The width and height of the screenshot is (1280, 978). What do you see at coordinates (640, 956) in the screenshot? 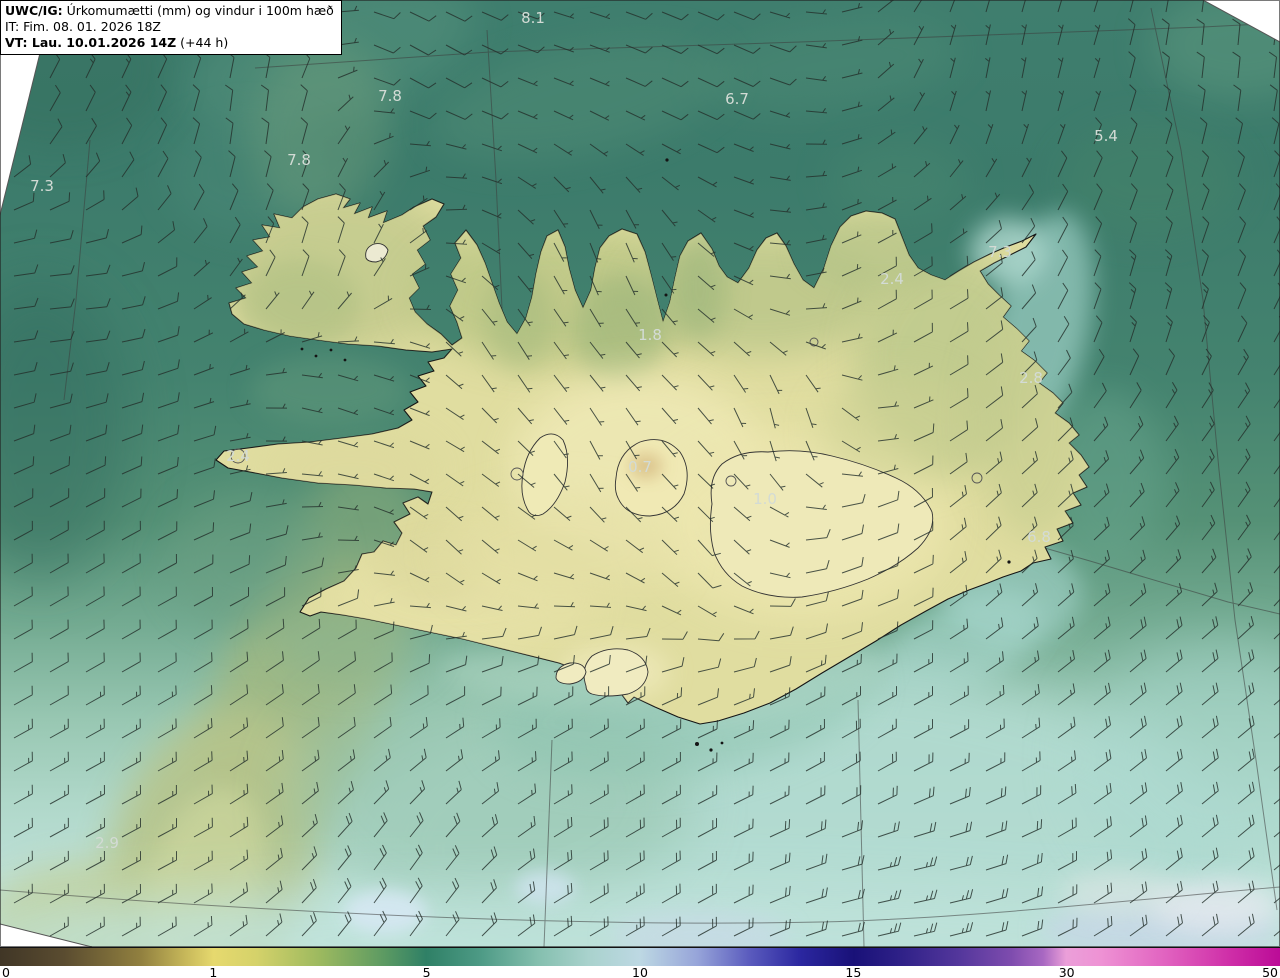
I see `precip-colorbar` at bounding box center [640, 956].